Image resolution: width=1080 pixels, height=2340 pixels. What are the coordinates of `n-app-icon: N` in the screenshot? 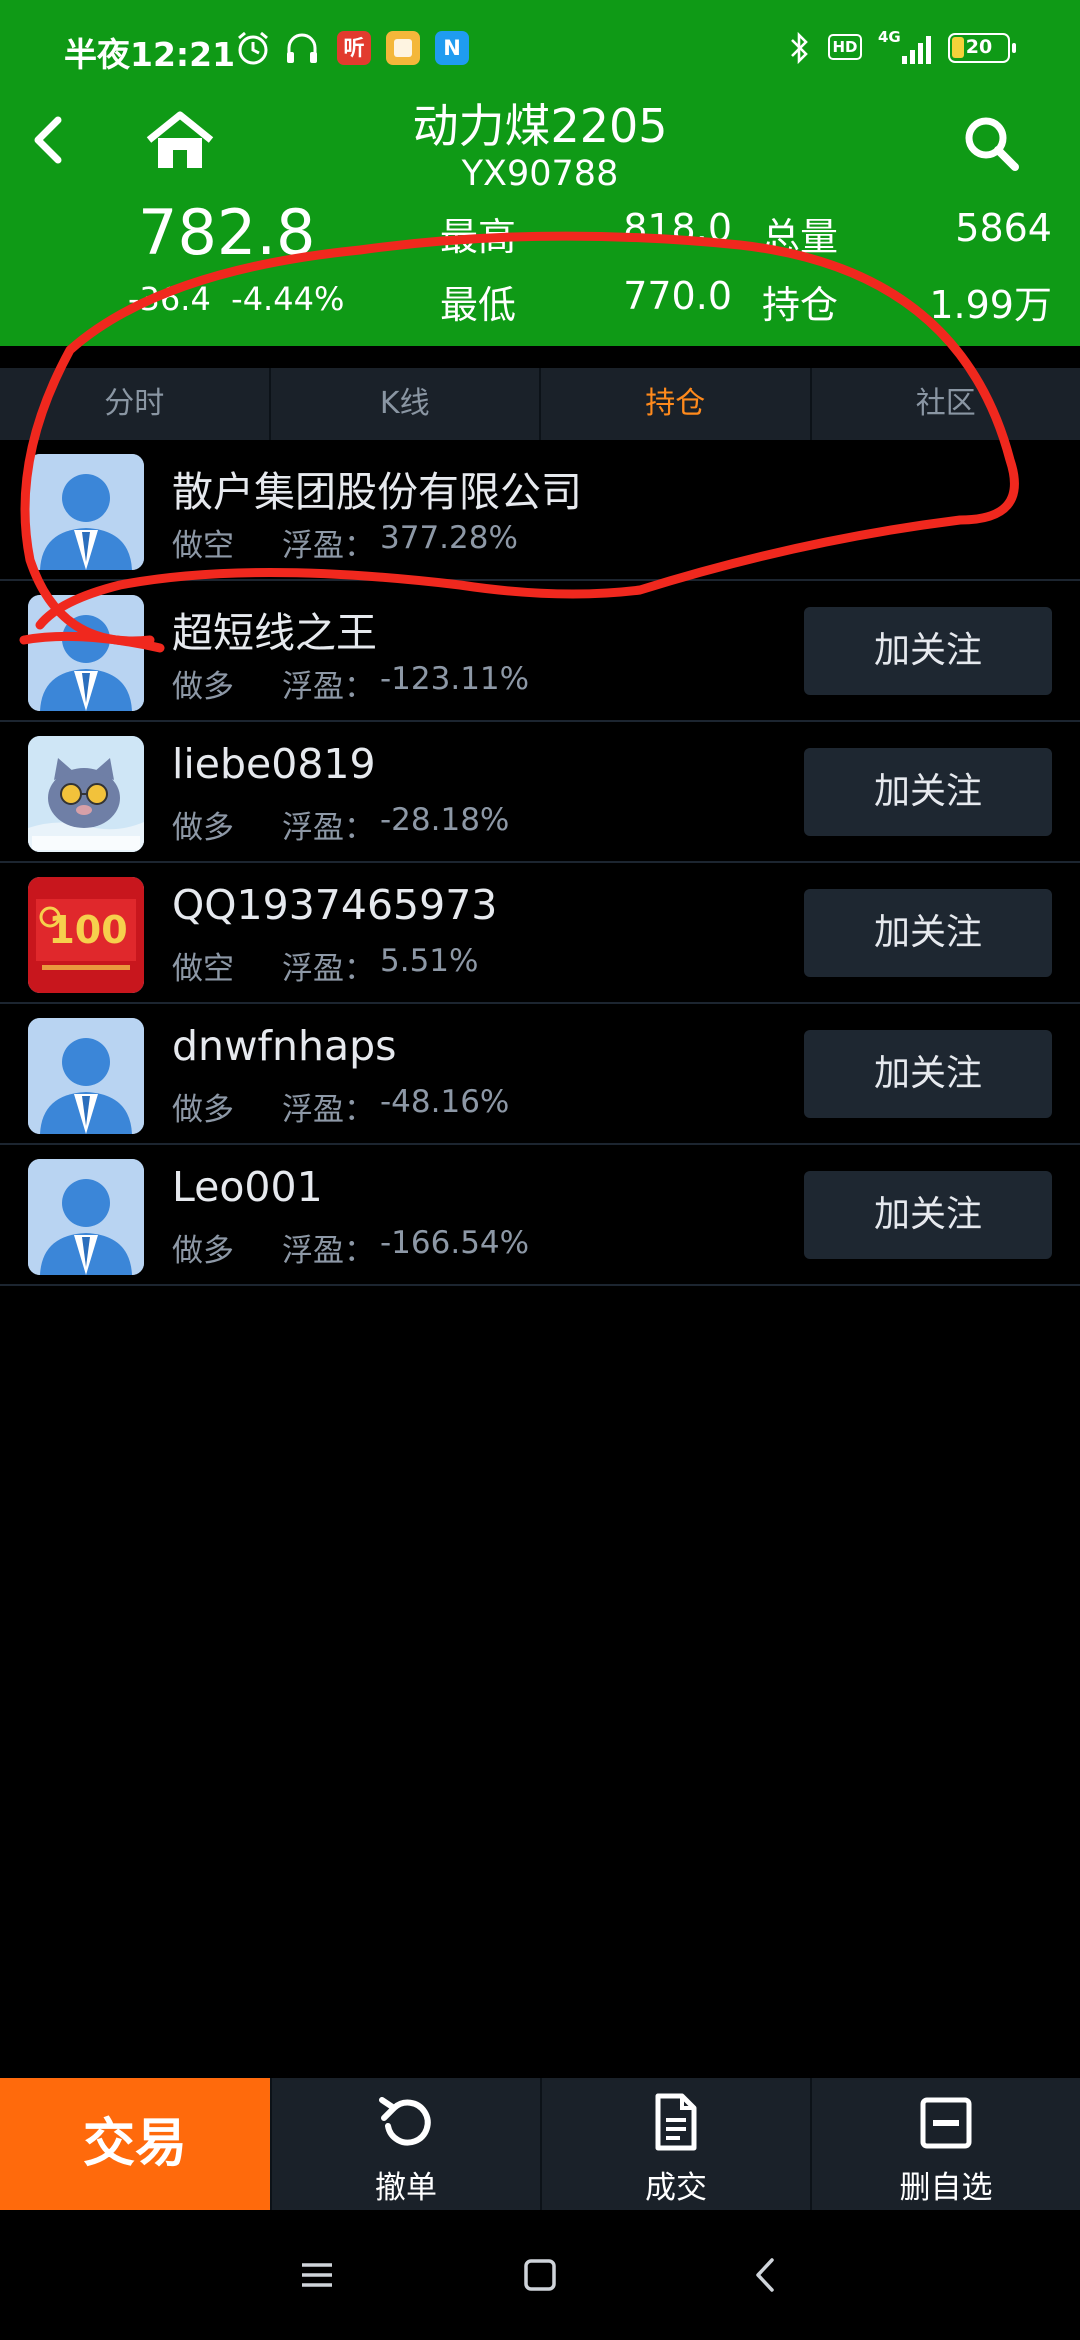 It's located at (452, 48).